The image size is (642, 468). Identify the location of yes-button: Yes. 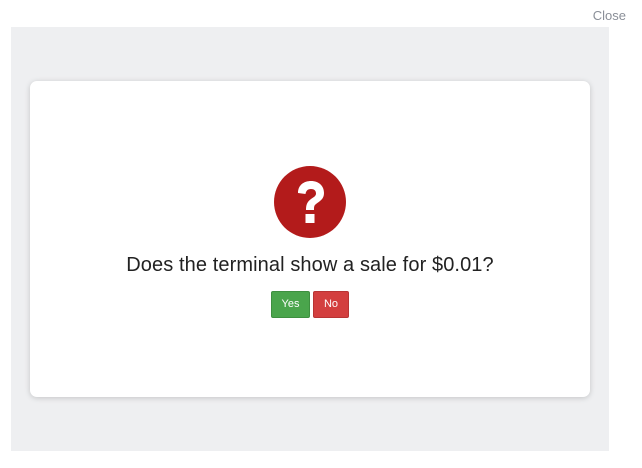
(290, 304).